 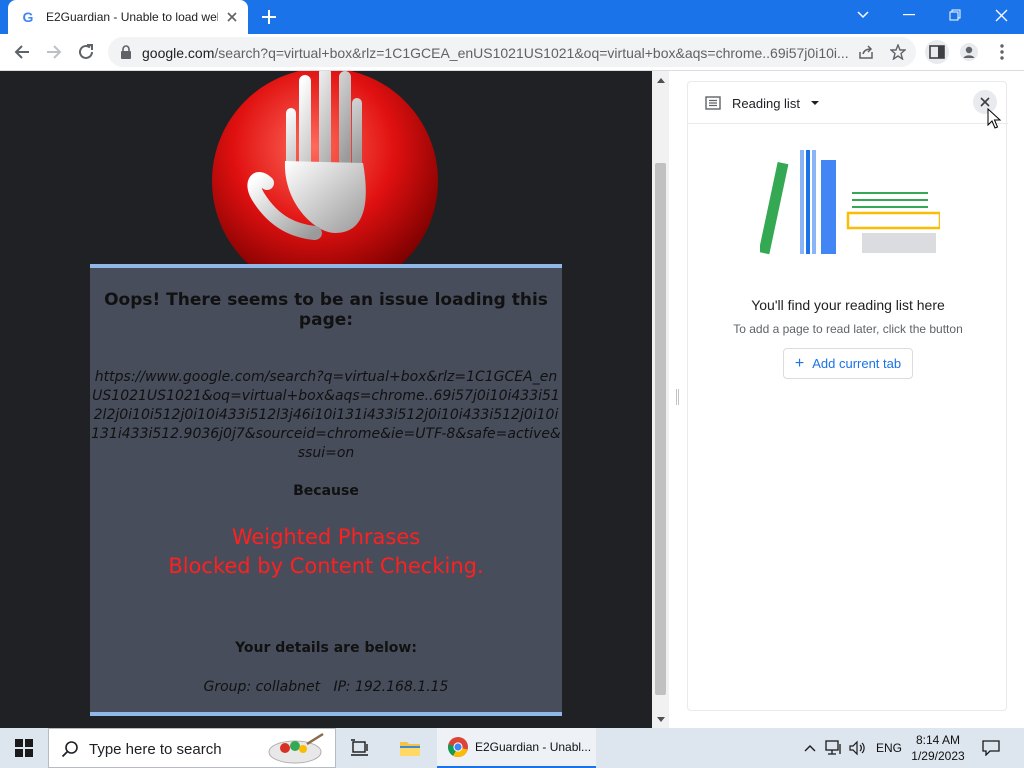 What do you see at coordinates (155, 749) in the screenshot?
I see `search-placeholder: Type here to search` at bounding box center [155, 749].